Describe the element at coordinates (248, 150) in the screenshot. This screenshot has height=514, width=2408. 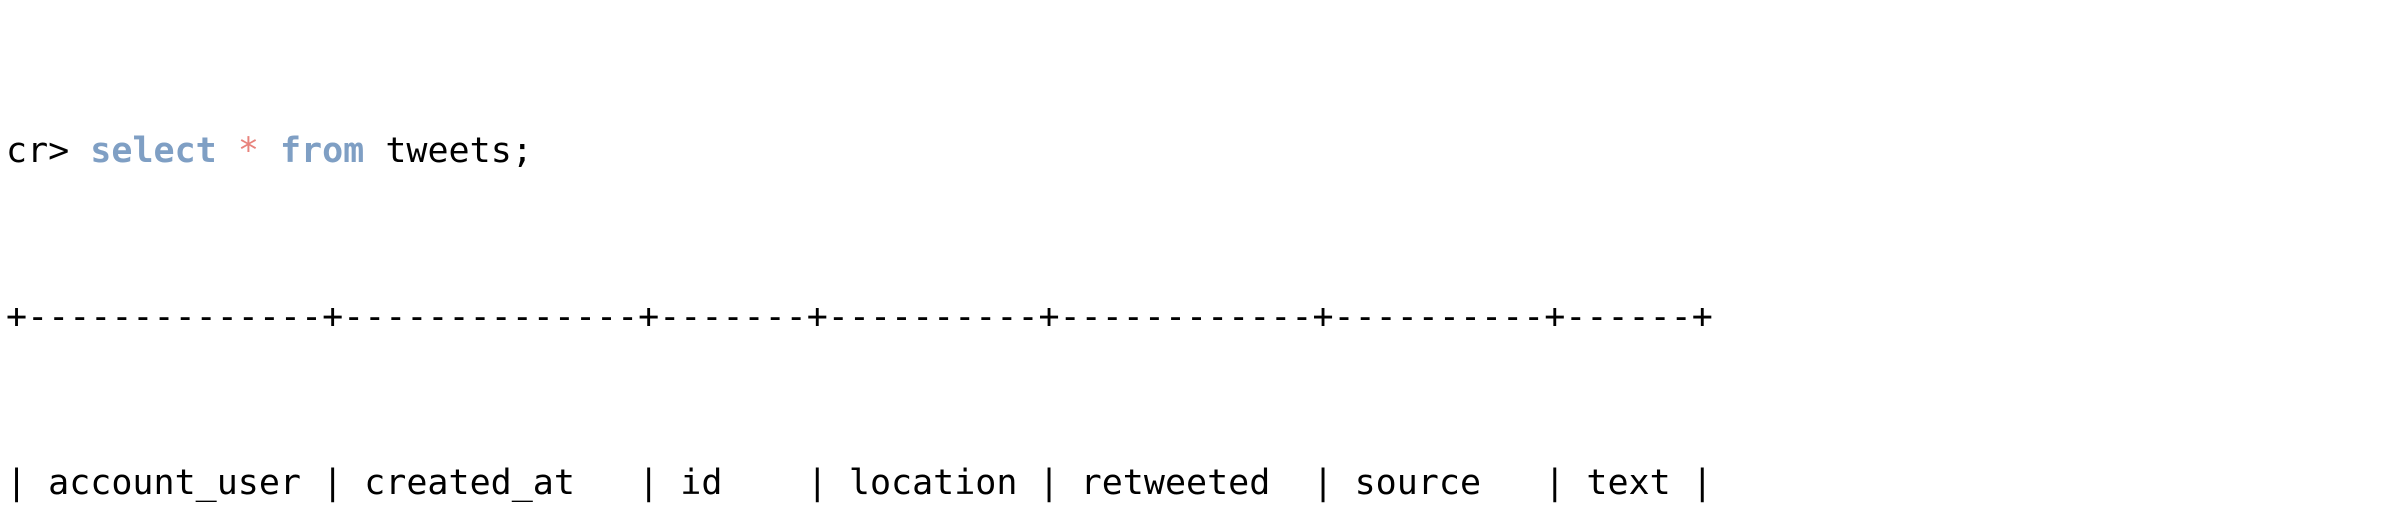
I see `sql-star-glob: *` at that location.